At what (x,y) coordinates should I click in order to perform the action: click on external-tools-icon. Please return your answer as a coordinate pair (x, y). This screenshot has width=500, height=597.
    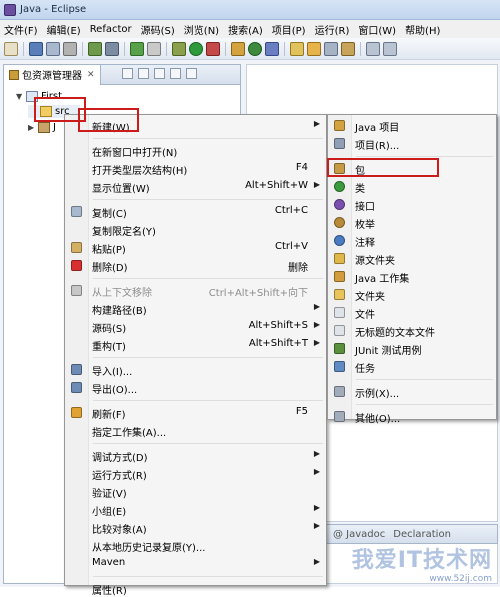
    Looking at the image, I should click on (213, 48).